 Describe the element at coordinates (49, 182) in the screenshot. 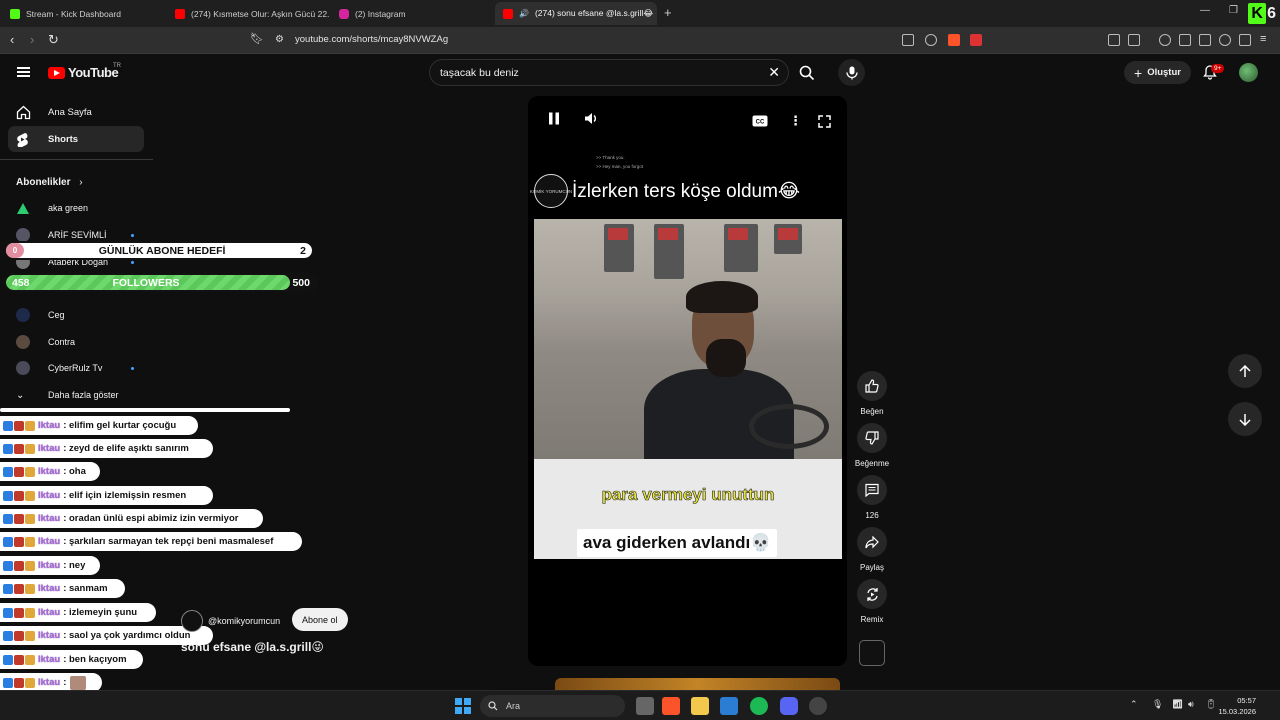

I see `subscriptions-heading: Abonelikler ›` at that location.